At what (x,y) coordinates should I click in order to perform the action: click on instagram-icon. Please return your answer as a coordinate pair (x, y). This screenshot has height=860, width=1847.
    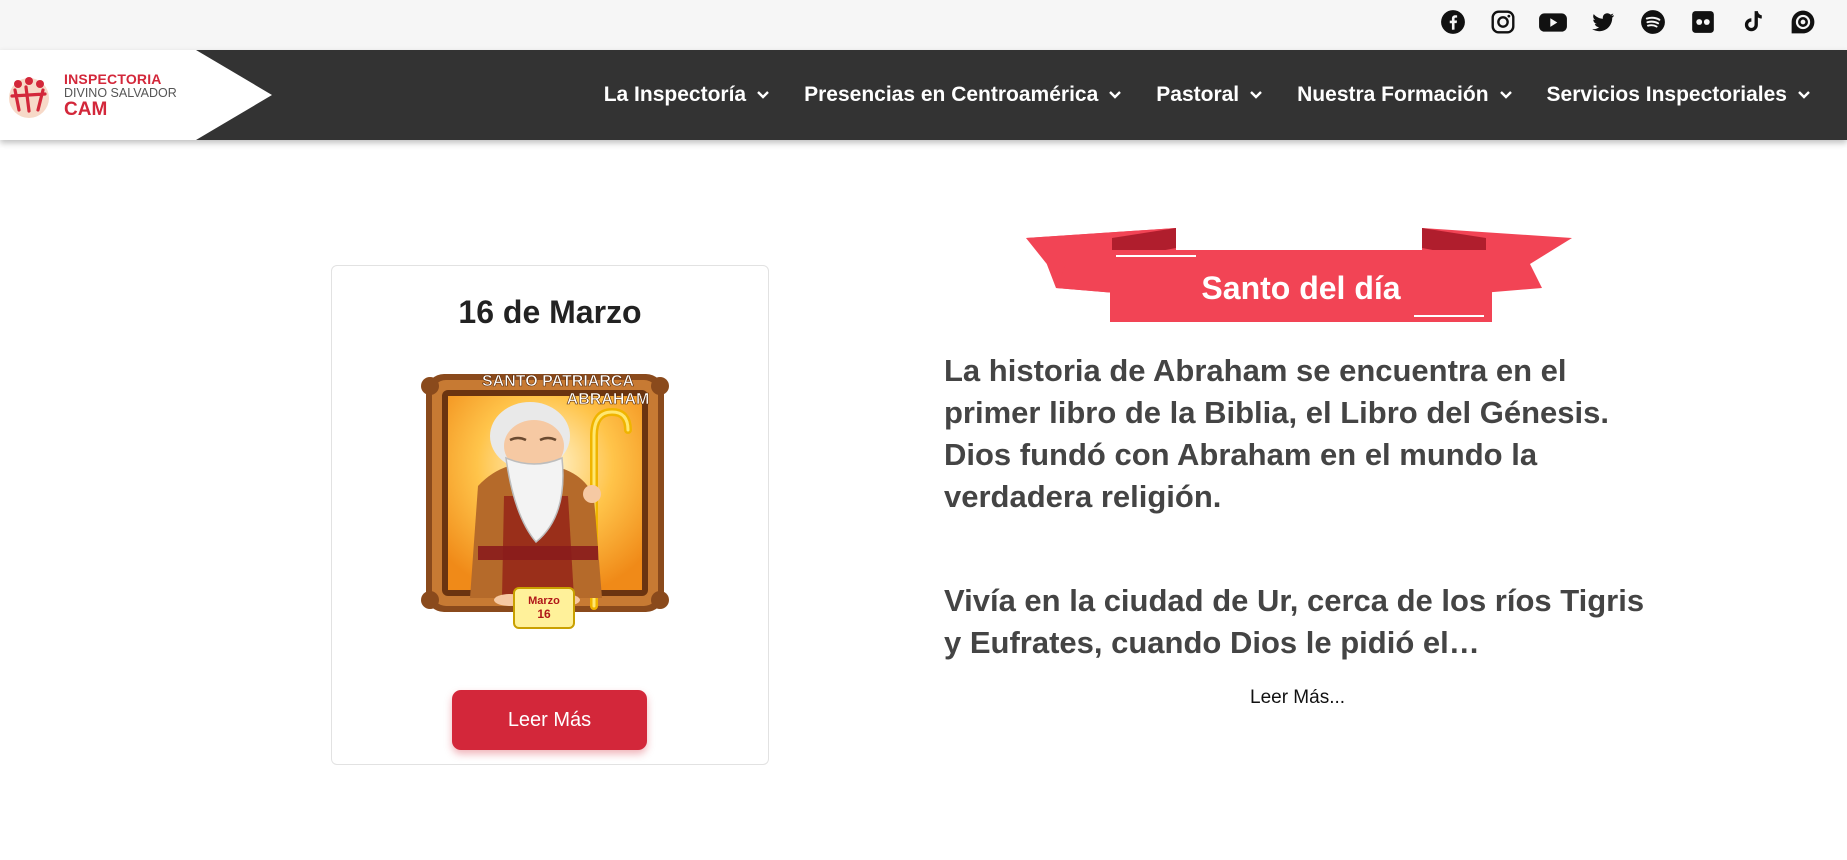
    Looking at the image, I should click on (1503, 22).